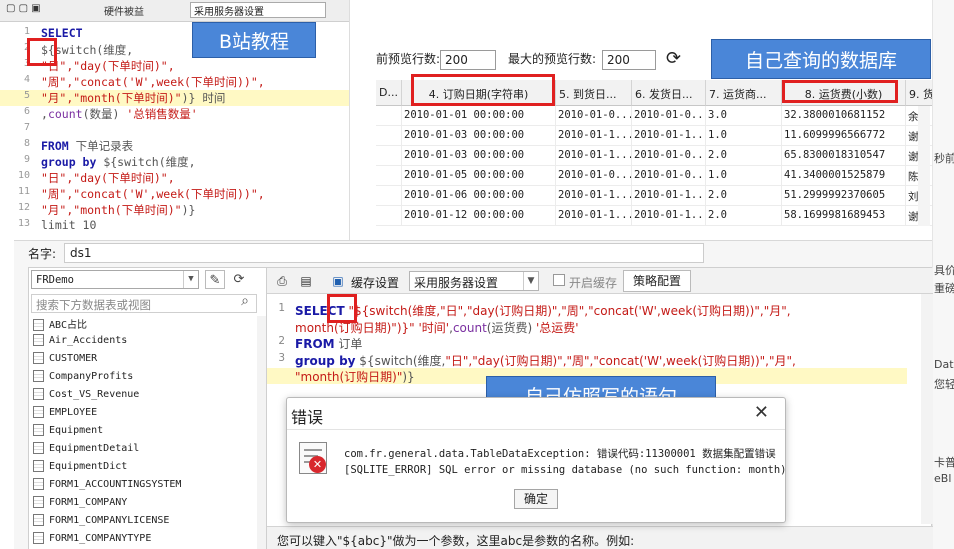 This screenshot has height=549, width=954. I want to click on table-search-input: 搜索下方数据表或视图, so click(144, 303).